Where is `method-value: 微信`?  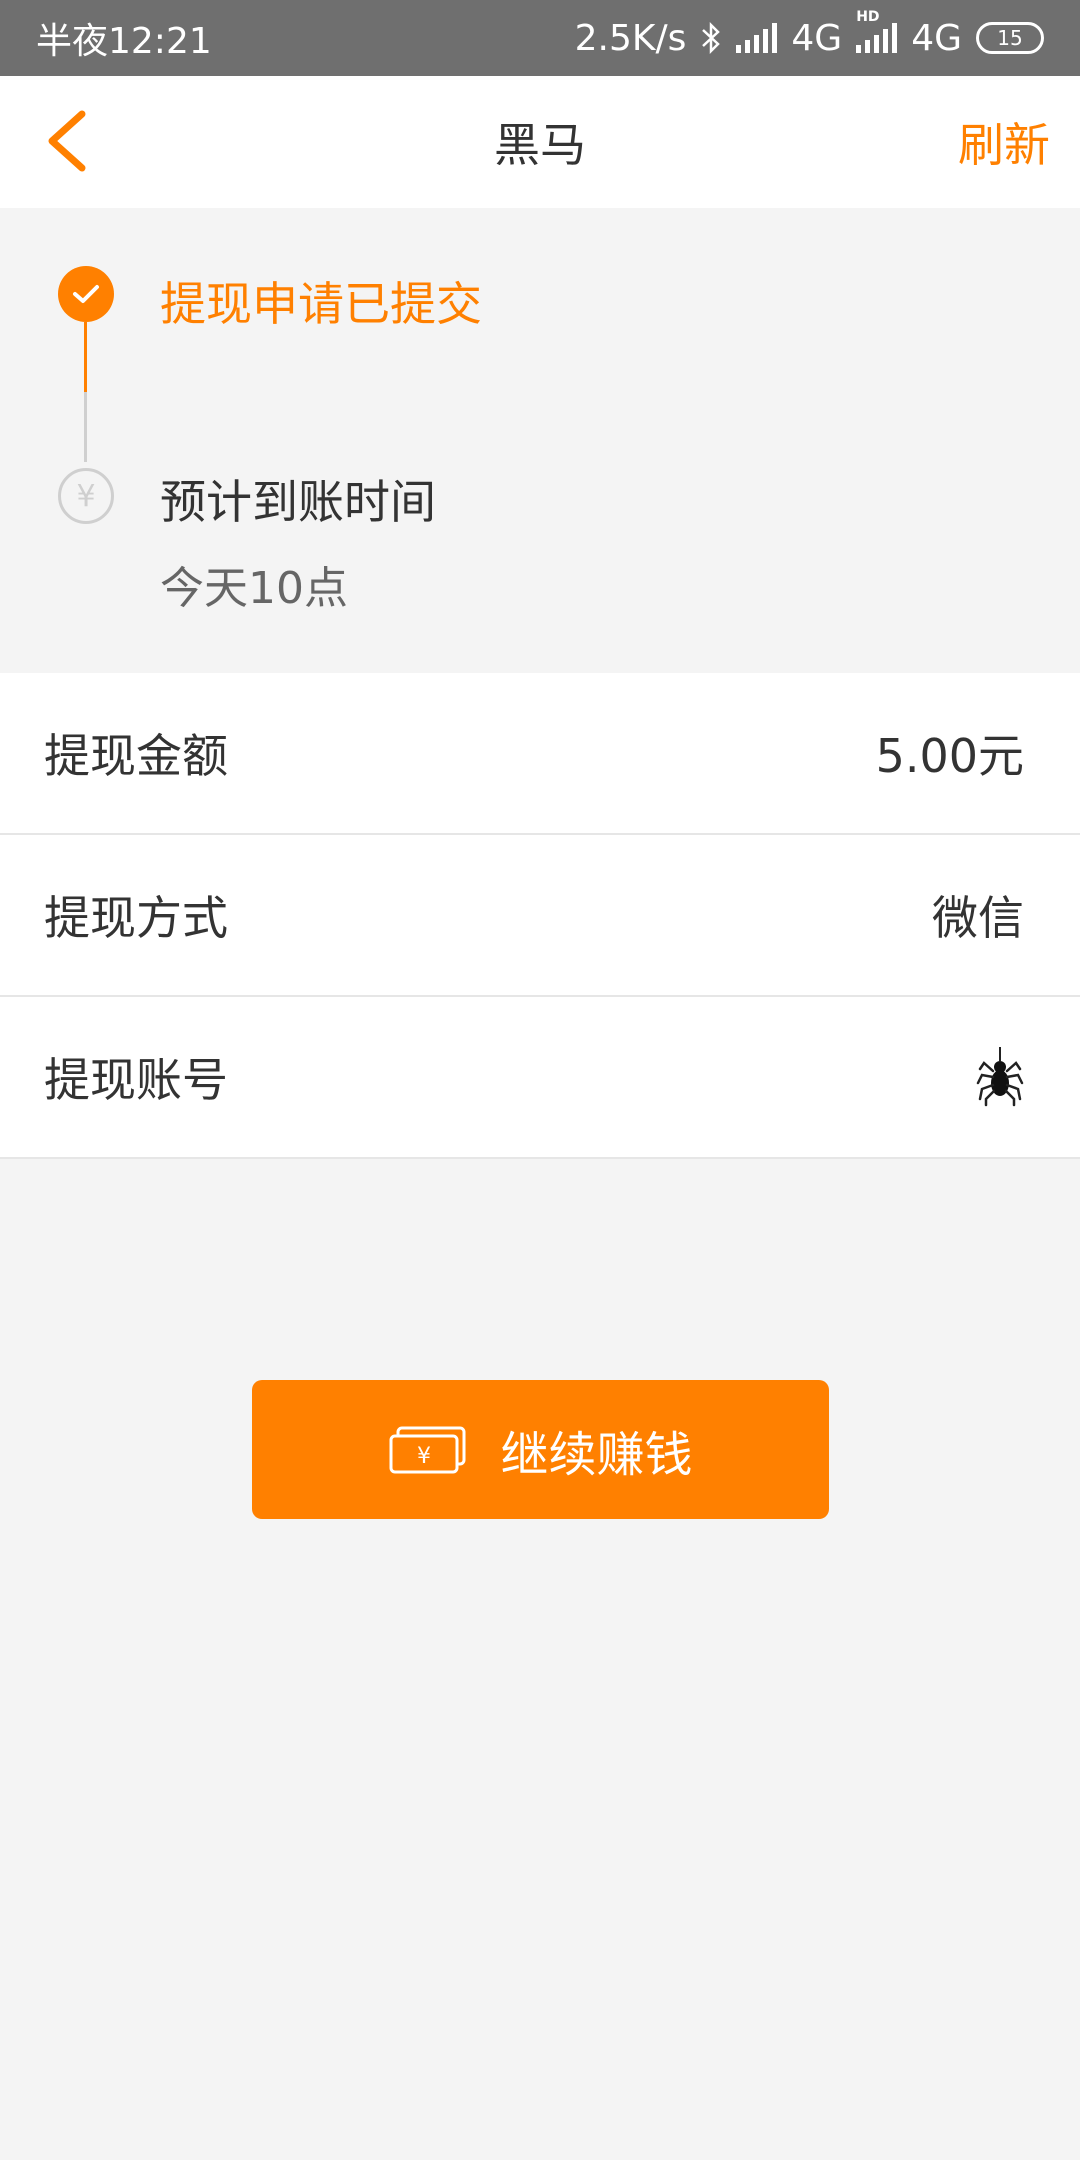 method-value: 微信 is located at coordinates (978, 918).